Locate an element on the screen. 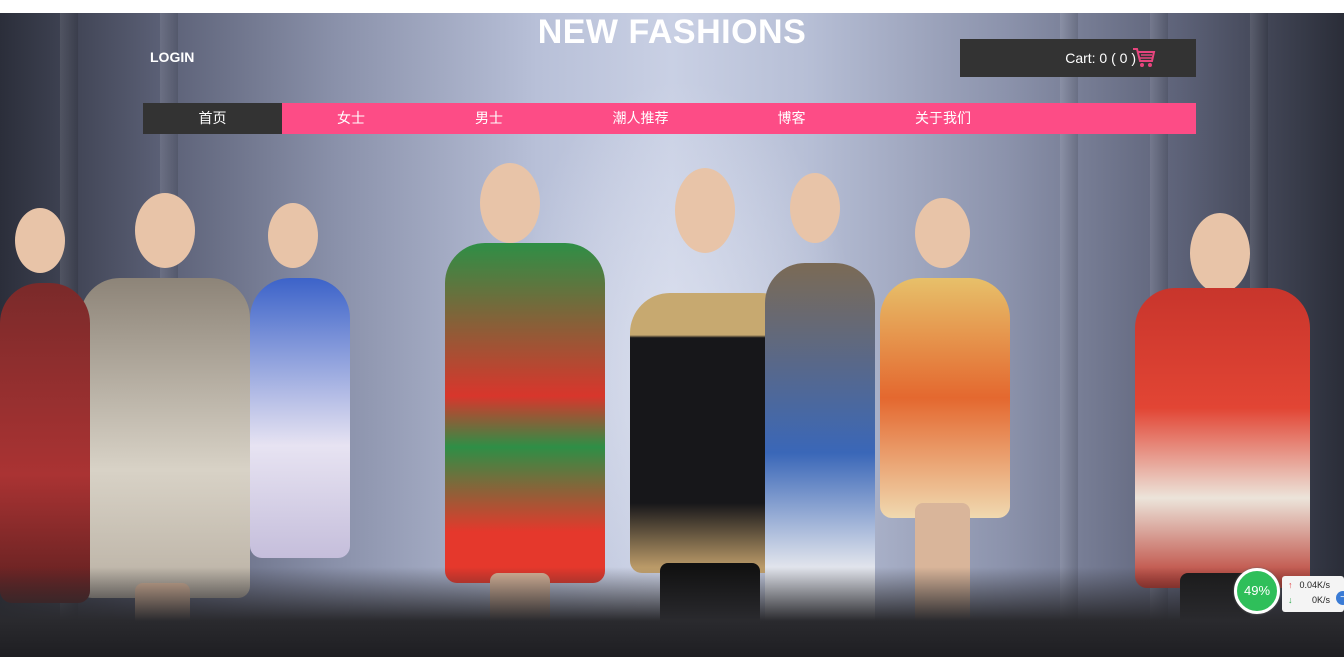 This screenshot has height=657, width=1344. usage-gauge: 49% is located at coordinates (1257, 591).